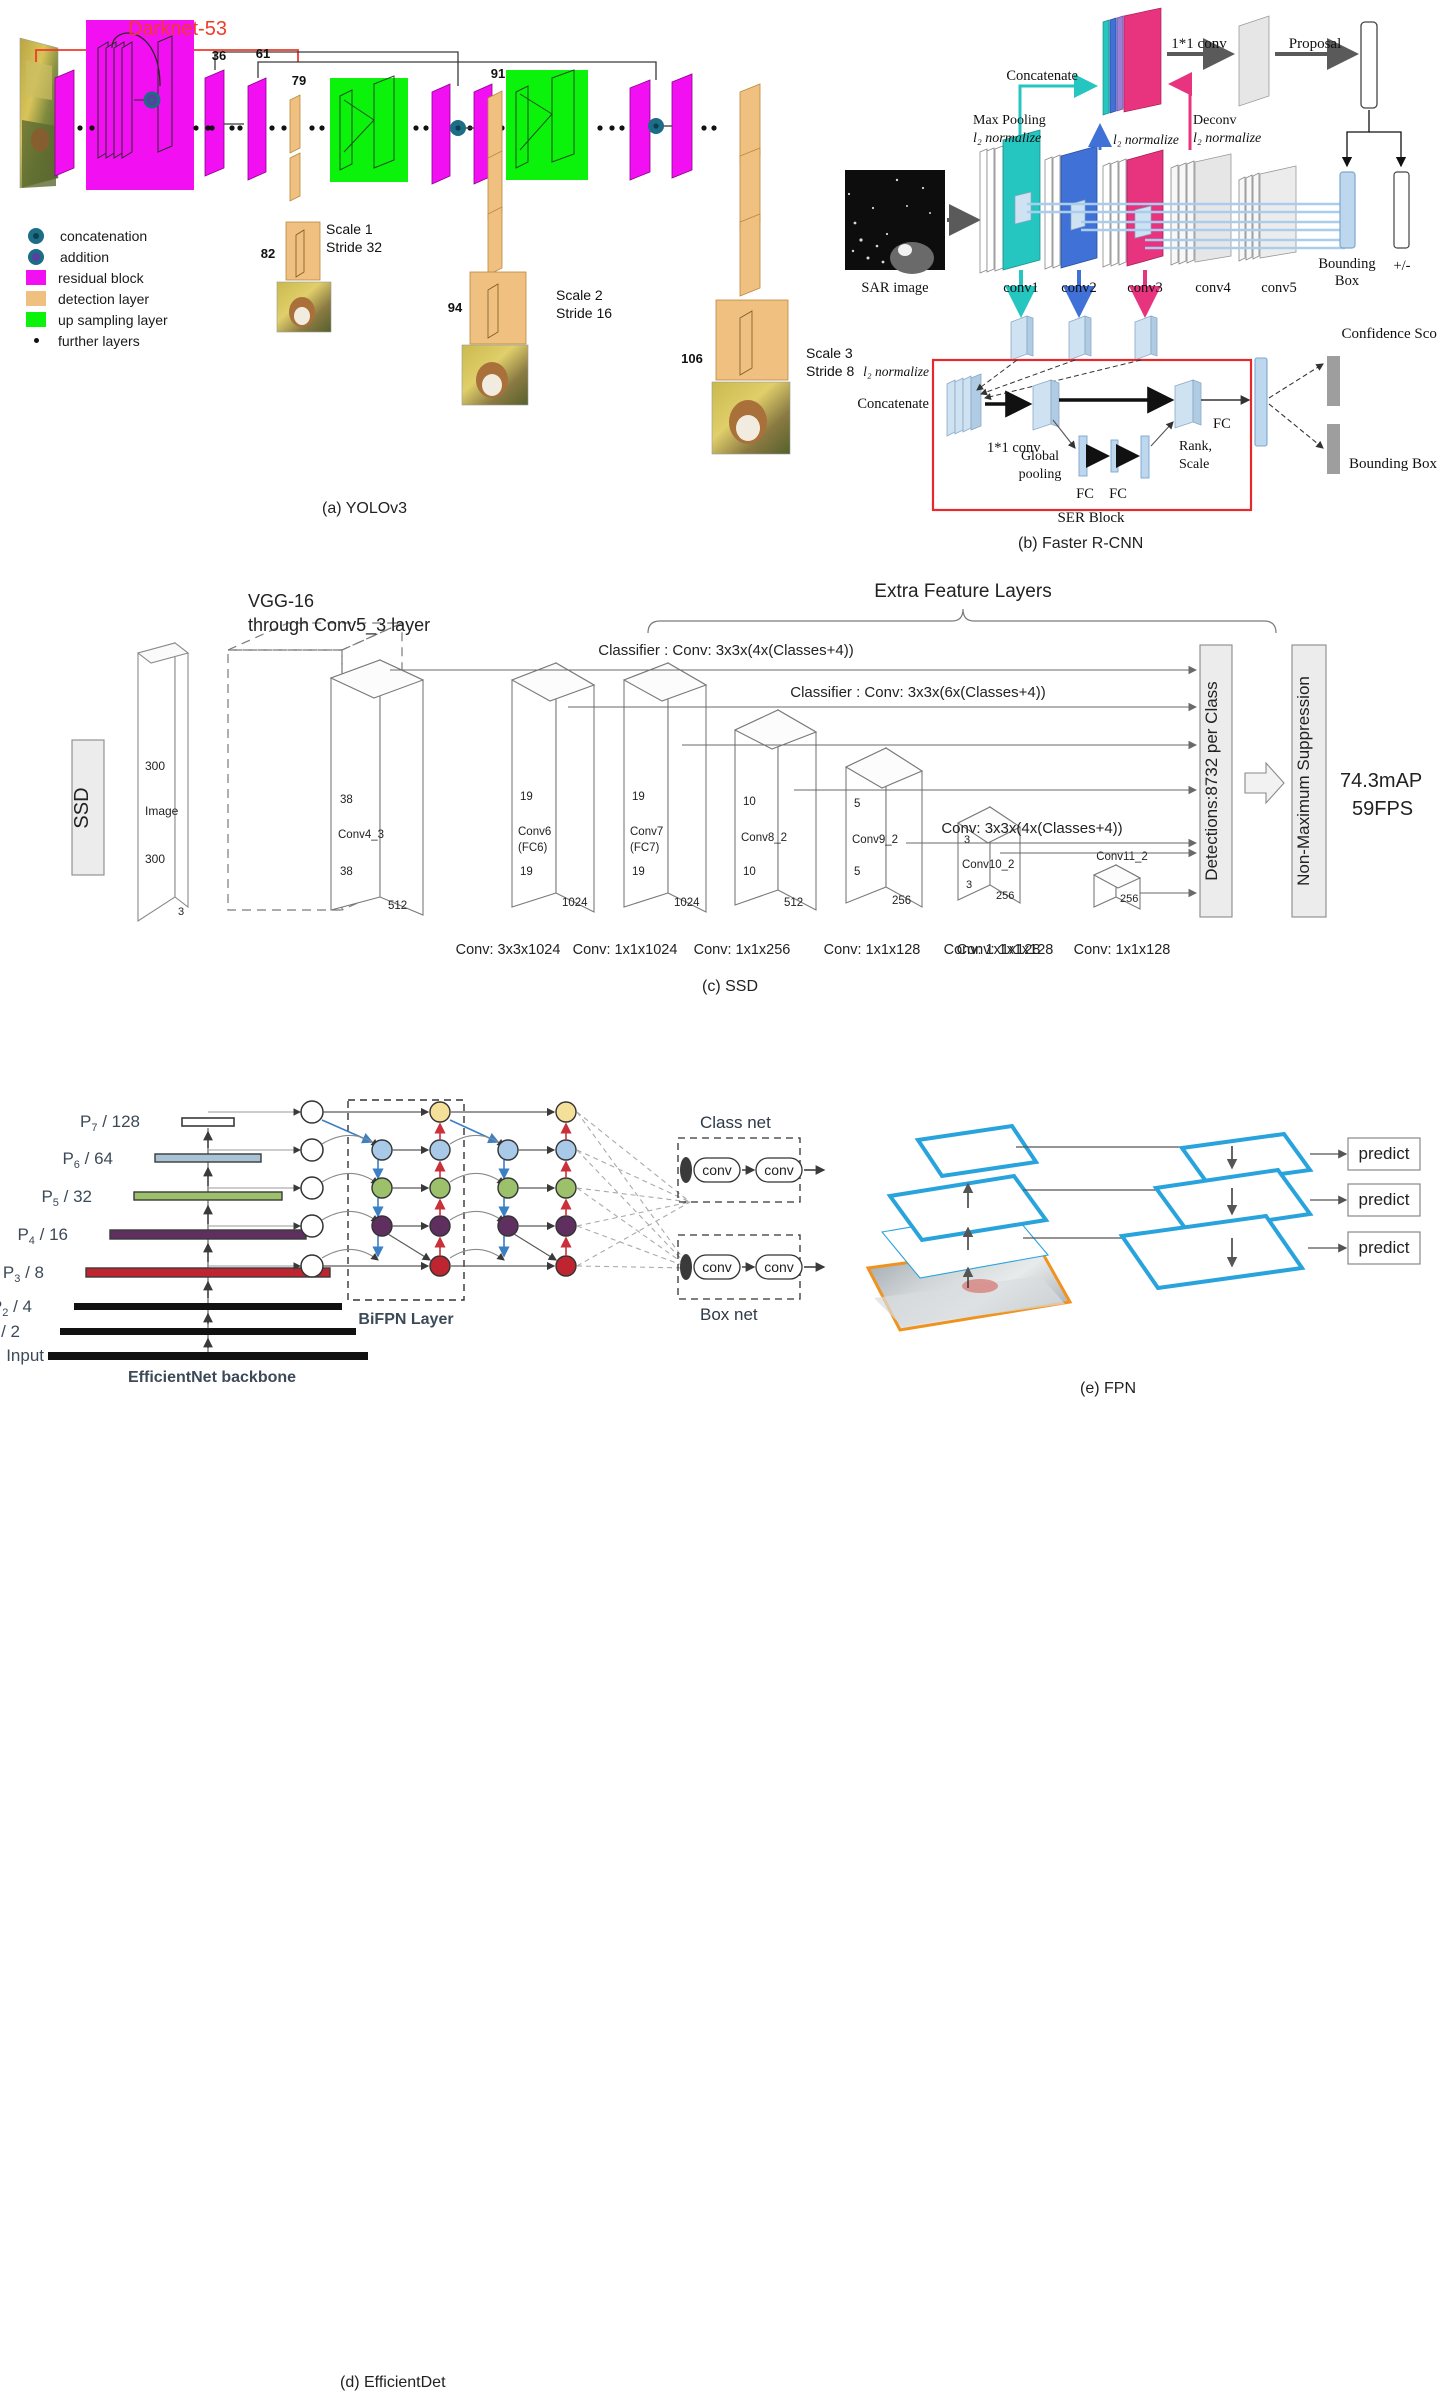  What do you see at coordinates (16, 1308) in the screenshot?
I see `svg-text: P2 / 4` at bounding box center [16, 1308].